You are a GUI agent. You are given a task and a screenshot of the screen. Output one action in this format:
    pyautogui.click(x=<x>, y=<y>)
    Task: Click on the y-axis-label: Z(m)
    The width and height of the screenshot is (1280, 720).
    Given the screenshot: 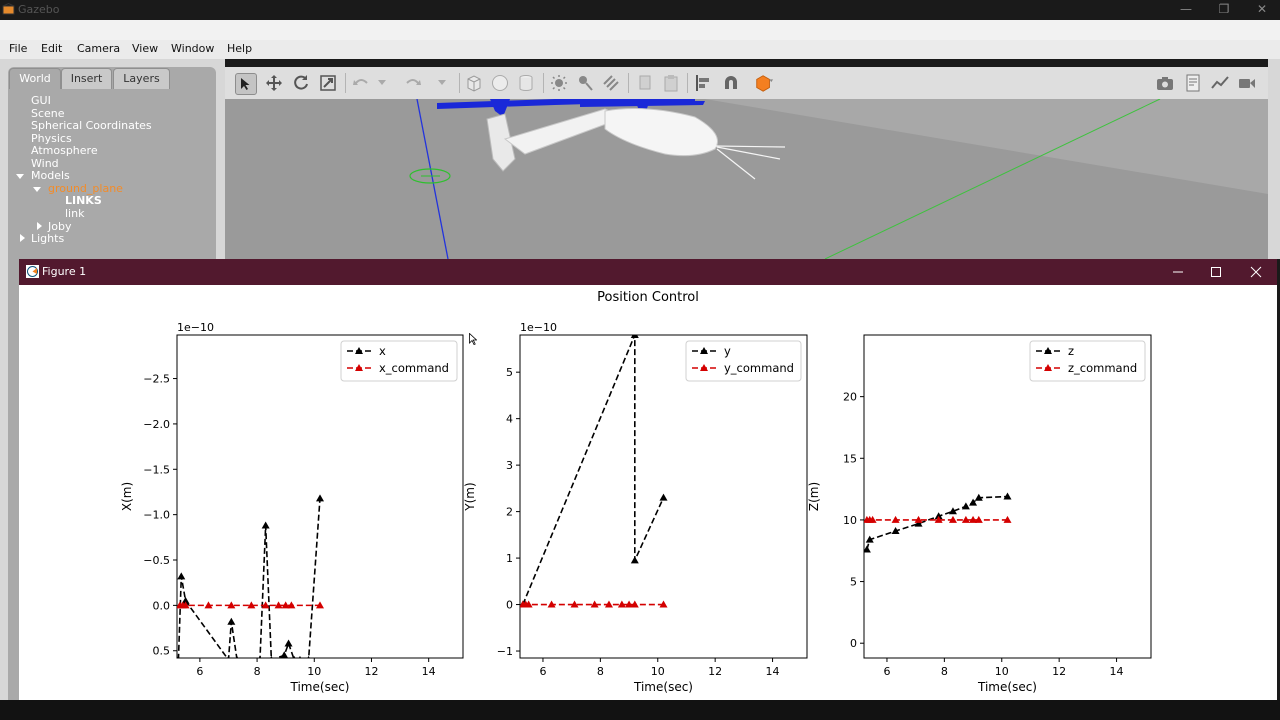 What is the action you would take?
    pyautogui.click(x=814, y=496)
    